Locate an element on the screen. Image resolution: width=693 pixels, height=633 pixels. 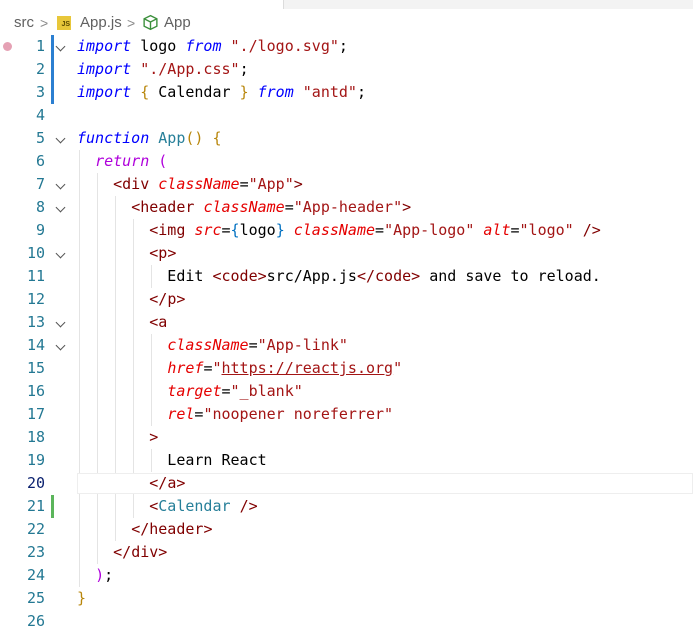
line-number: 12 is located at coordinates (35, 299).